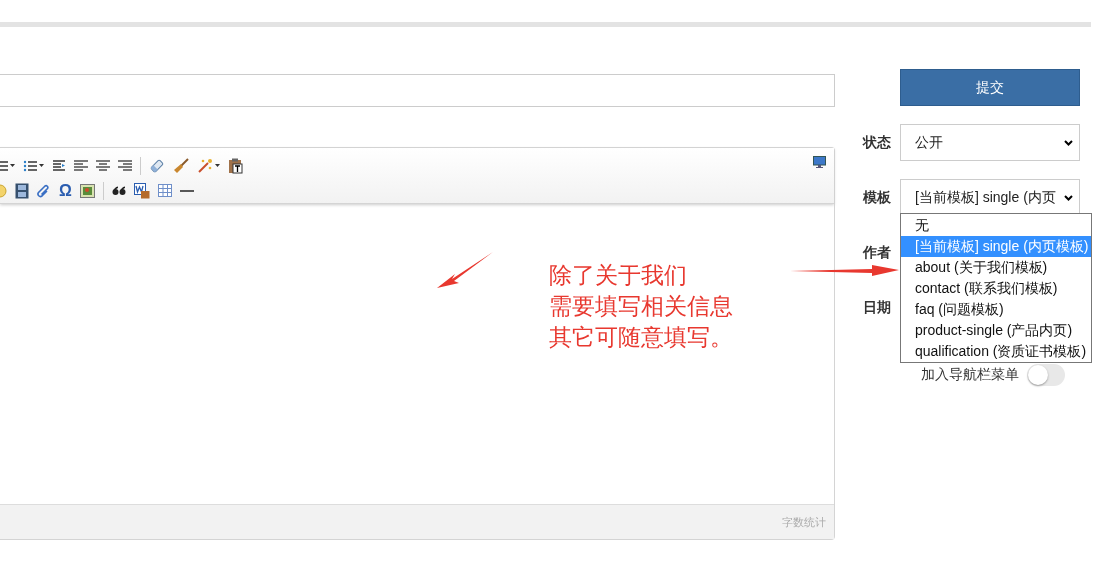 The image size is (1099, 567). What do you see at coordinates (65, 190) in the screenshot?
I see `special-character-button: Ω` at bounding box center [65, 190].